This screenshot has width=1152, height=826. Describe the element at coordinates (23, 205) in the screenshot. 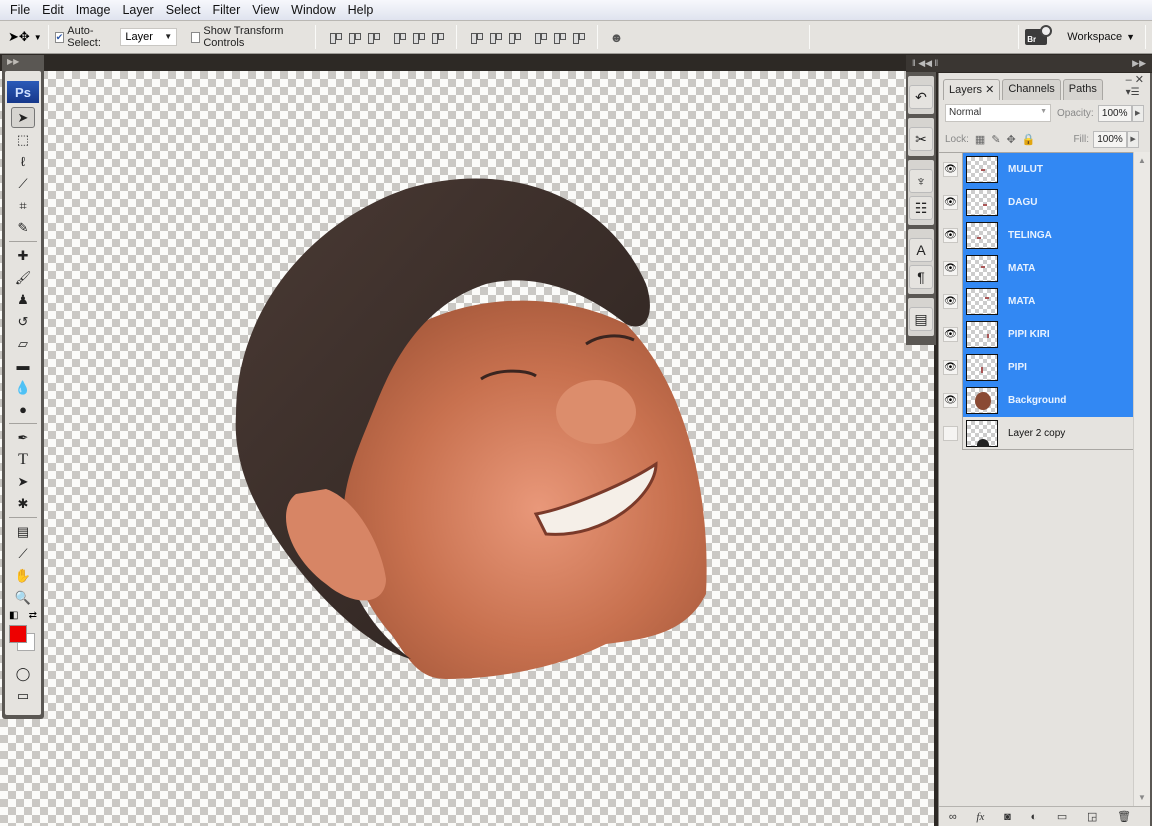

I see `crop-tool-icon: ⌗` at that location.